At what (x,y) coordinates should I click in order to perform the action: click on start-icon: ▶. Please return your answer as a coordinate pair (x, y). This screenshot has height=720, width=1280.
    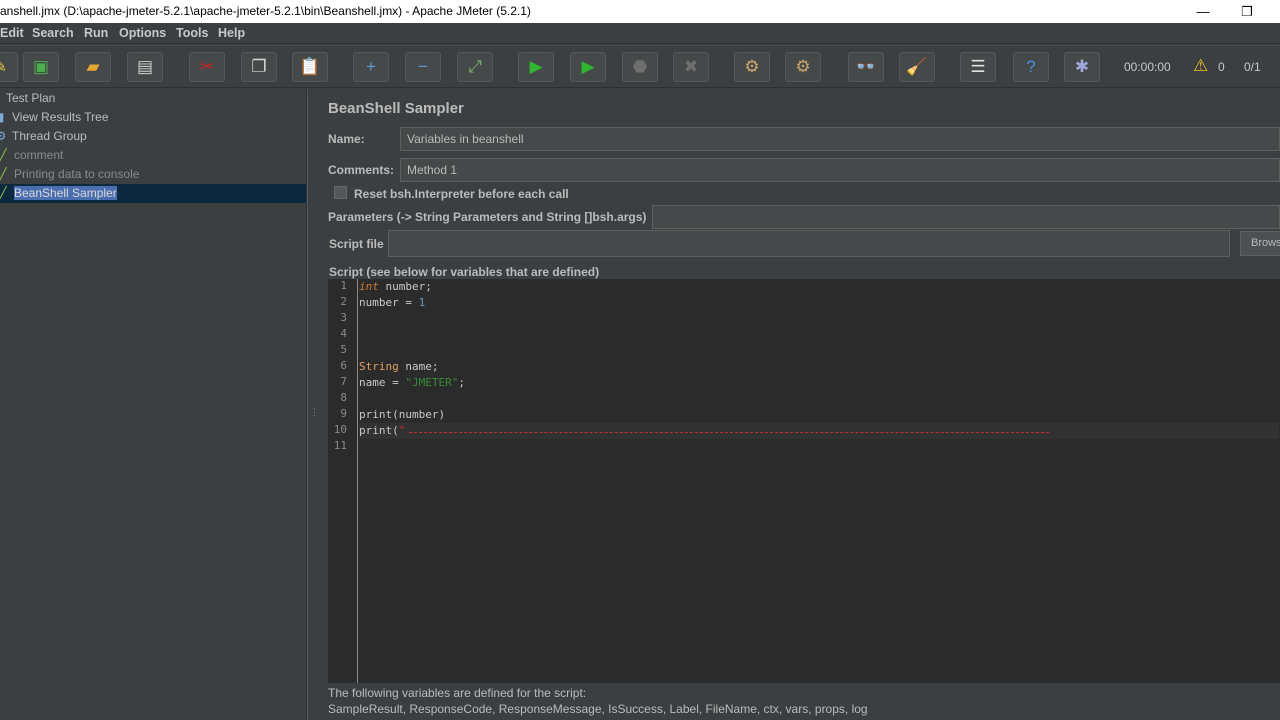
    Looking at the image, I should click on (536, 66).